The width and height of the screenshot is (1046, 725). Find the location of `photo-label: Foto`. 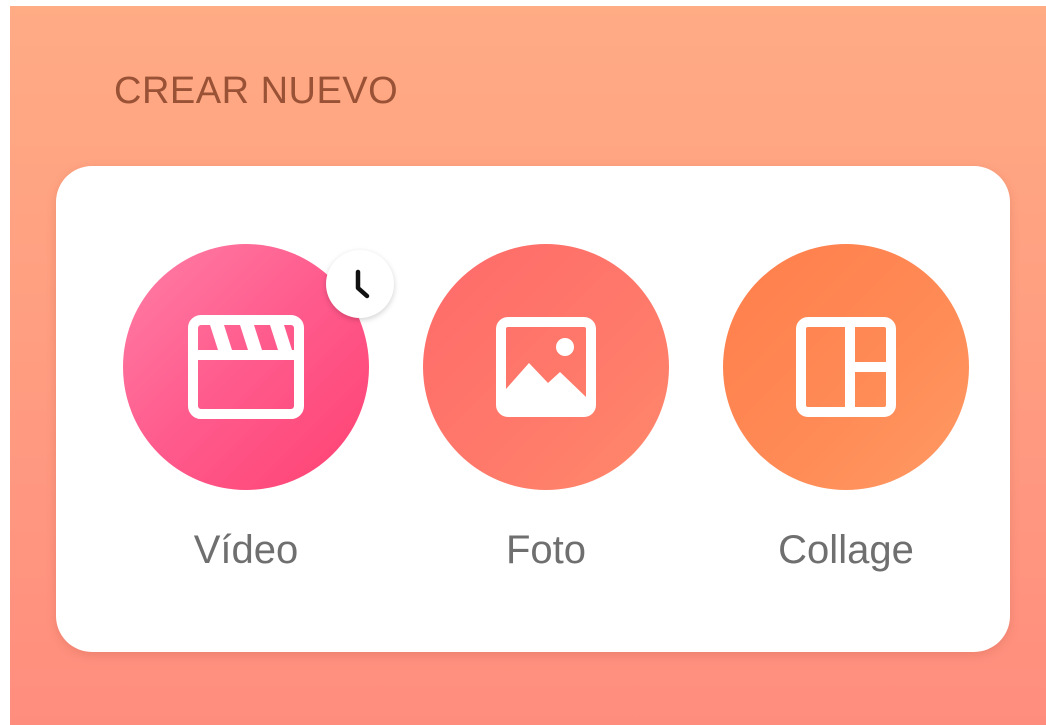

photo-label: Foto is located at coordinates (546, 550).